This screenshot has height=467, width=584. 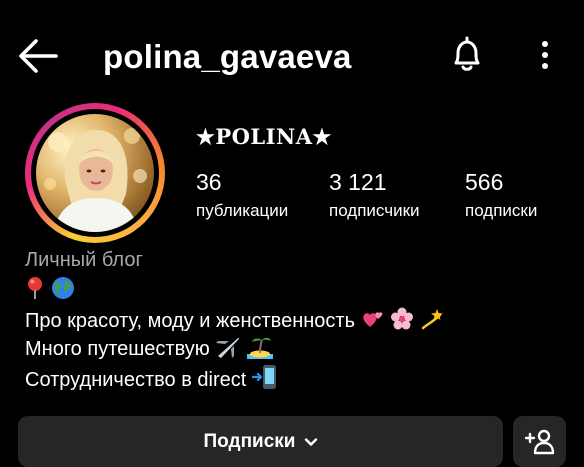 What do you see at coordinates (190, 321) in the screenshot?
I see `bio-about-text: Про красоту, моду и женственность` at bounding box center [190, 321].